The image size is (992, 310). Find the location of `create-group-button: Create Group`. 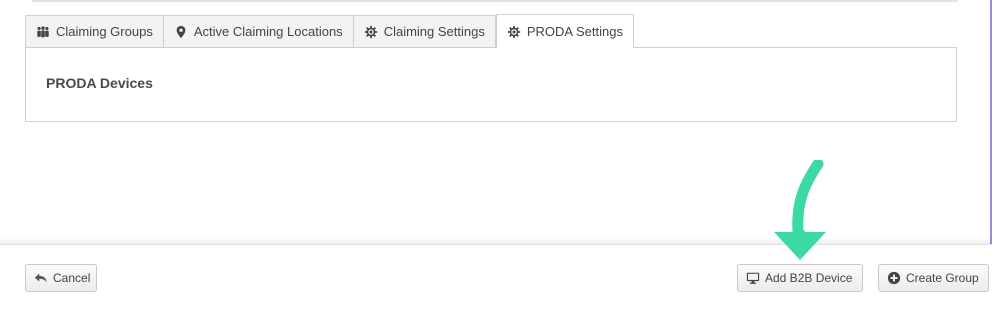

create-group-button: Create Group is located at coordinates (933, 278).